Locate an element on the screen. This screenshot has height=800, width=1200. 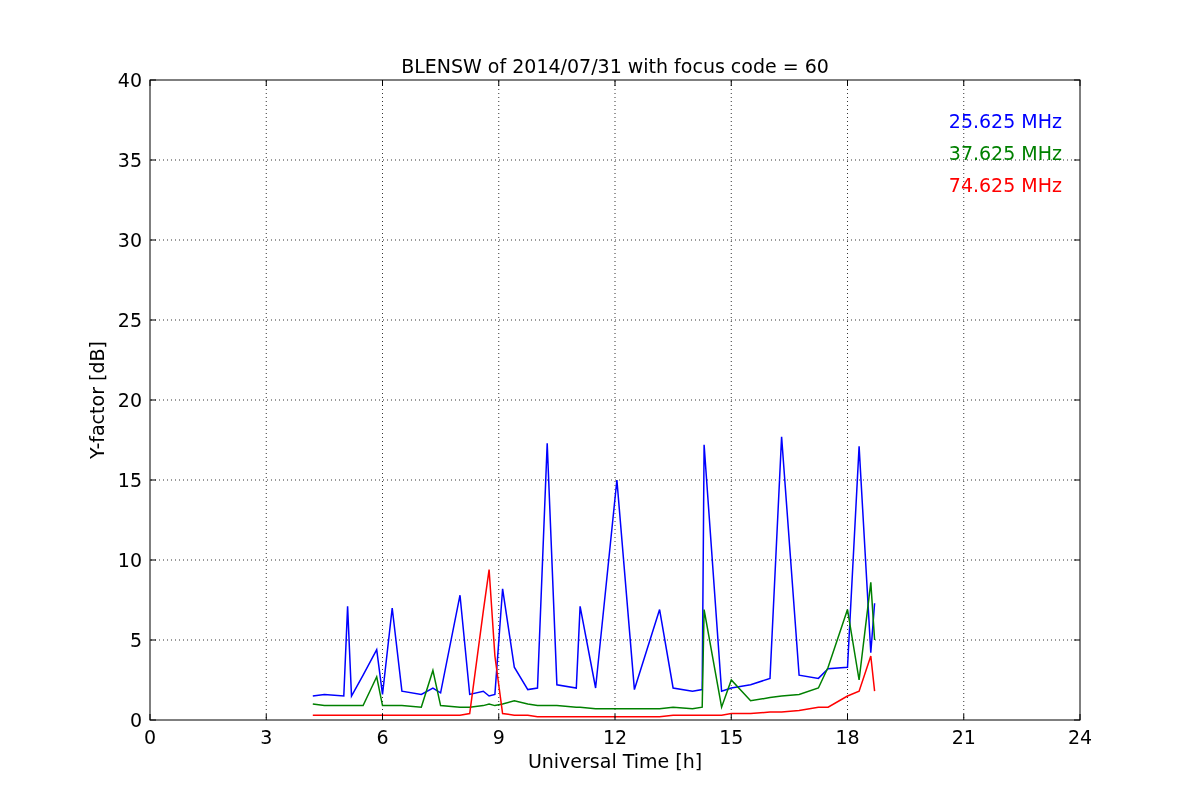
y-tick-label: 0 is located at coordinates (135, 720).